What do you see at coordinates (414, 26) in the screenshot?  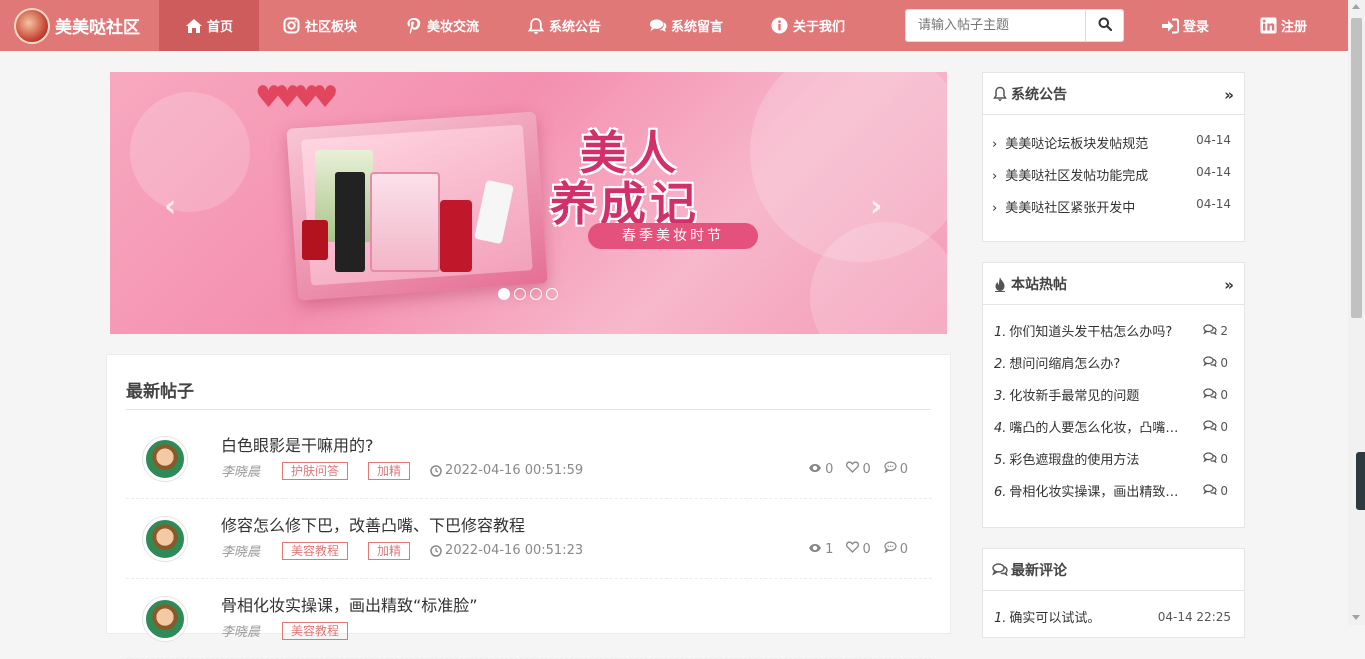 I see `pinterest-icon` at bounding box center [414, 26].